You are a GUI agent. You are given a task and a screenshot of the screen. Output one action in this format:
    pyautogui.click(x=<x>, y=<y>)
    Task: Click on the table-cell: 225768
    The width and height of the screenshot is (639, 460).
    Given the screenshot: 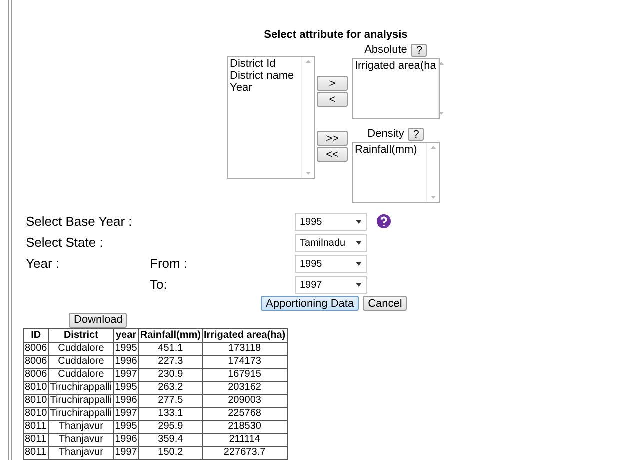 What is the action you would take?
    pyautogui.click(x=245, y=414)
    